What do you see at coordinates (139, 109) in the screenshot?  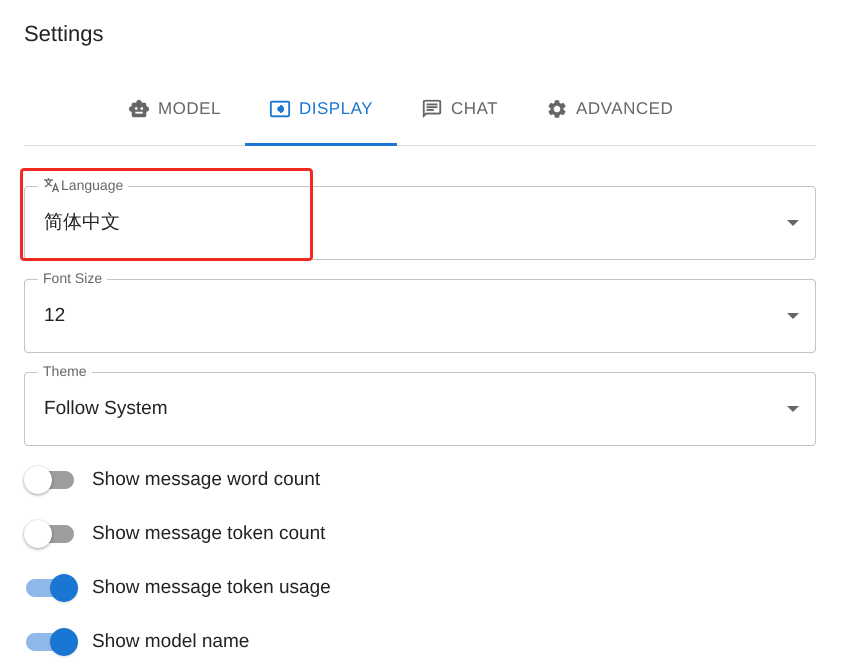 I see `robot-icon` at bounding box center [139, 109].